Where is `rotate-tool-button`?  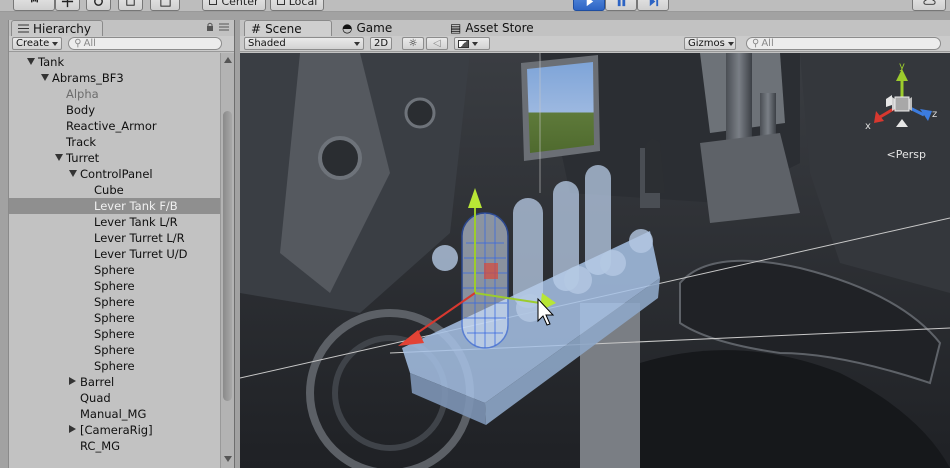
rotate-tool-button is located at coordinates (98, 5).